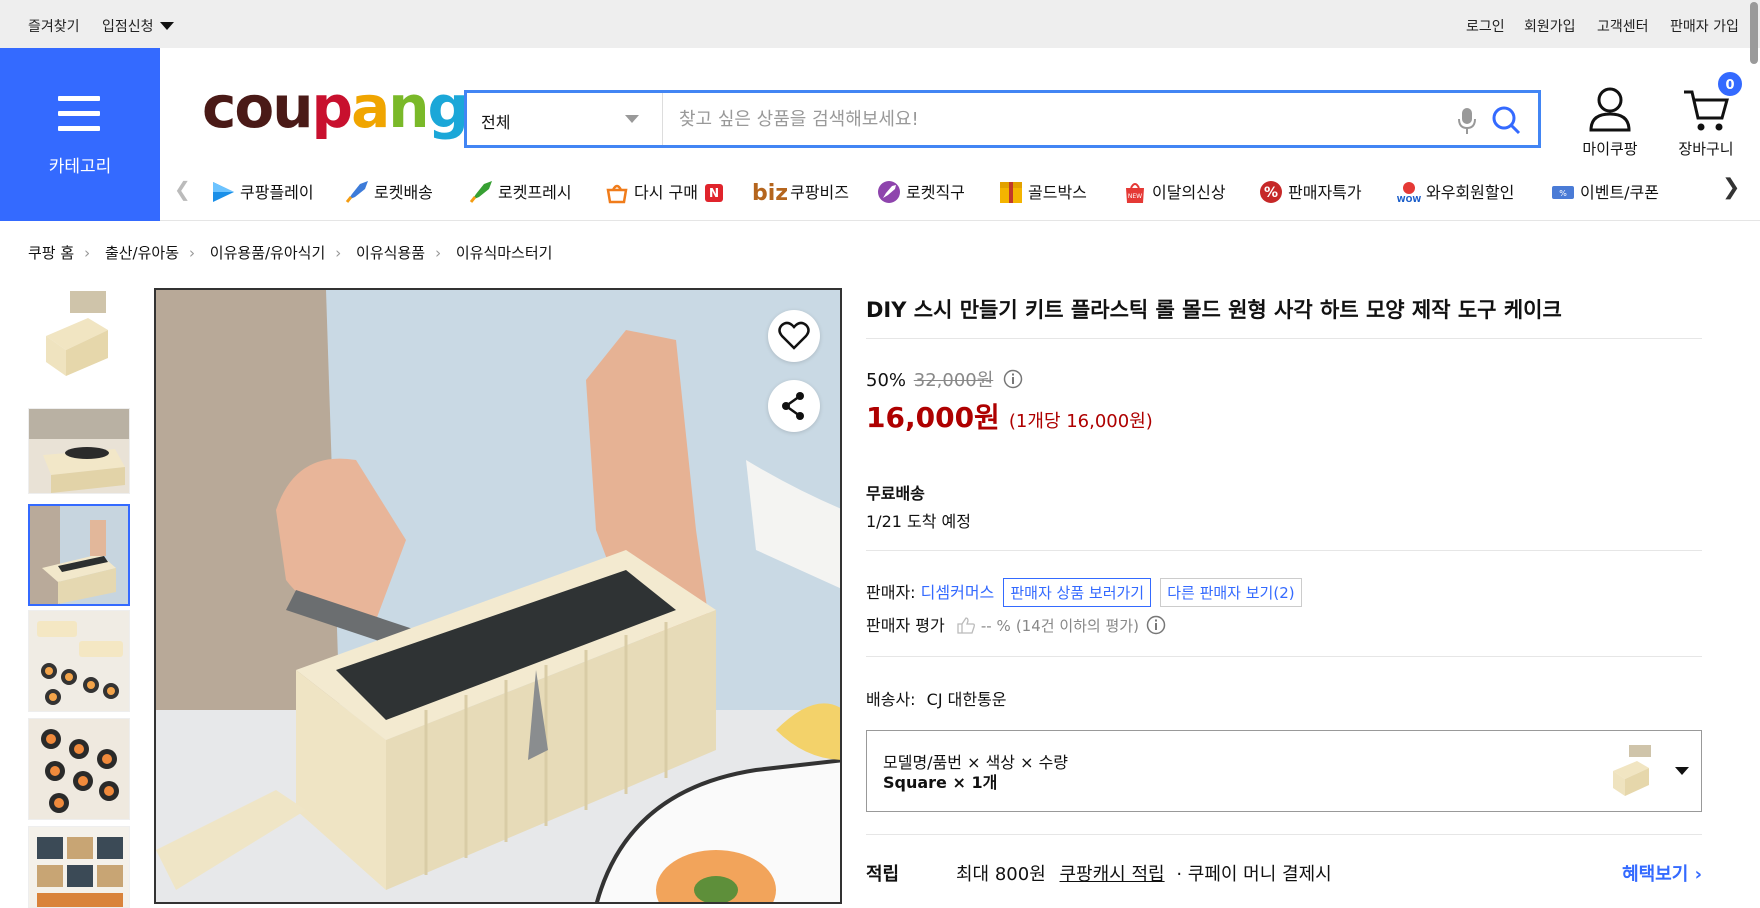  I want to click on thumbnail-3-selected, so click(79, 555).